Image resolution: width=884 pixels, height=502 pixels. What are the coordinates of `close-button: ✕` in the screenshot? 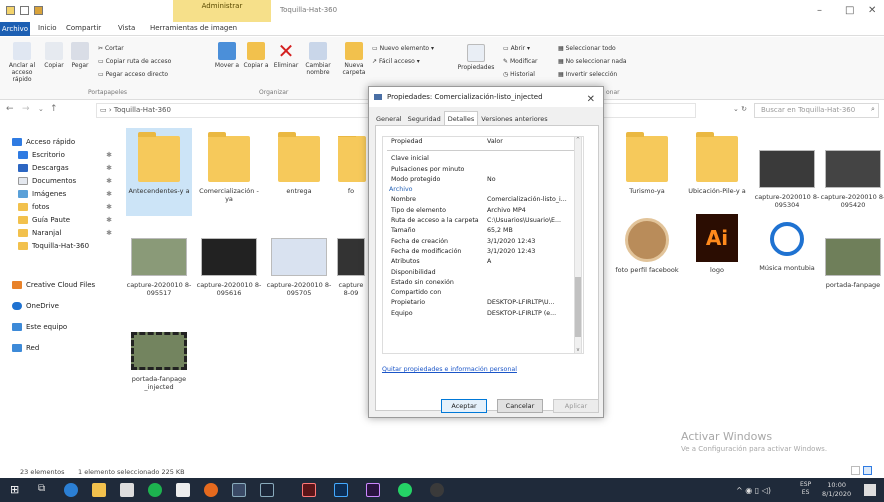 It's located at (872, 10).